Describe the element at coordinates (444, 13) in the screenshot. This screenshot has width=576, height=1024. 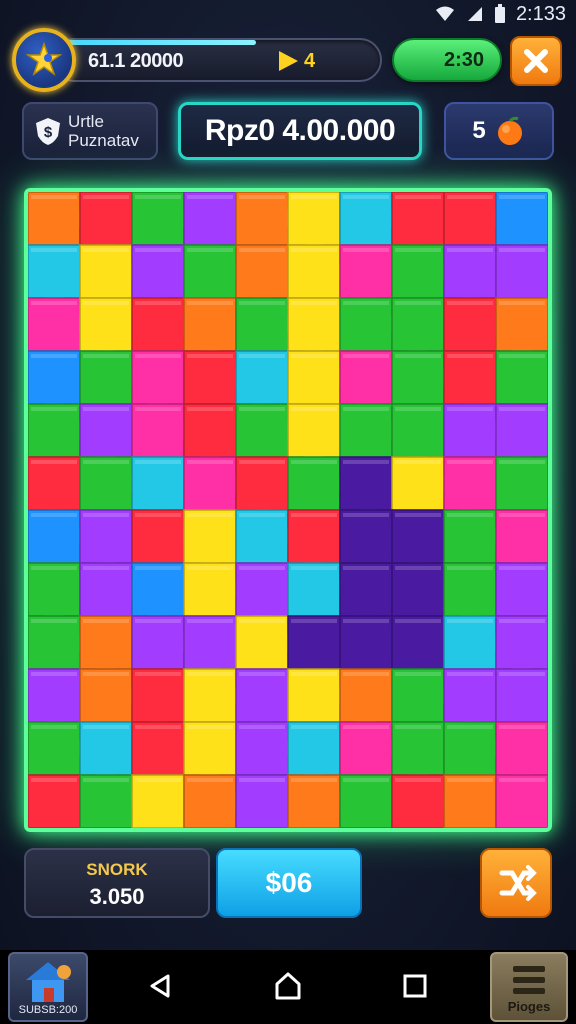
I see `wifi-icon` at that location.